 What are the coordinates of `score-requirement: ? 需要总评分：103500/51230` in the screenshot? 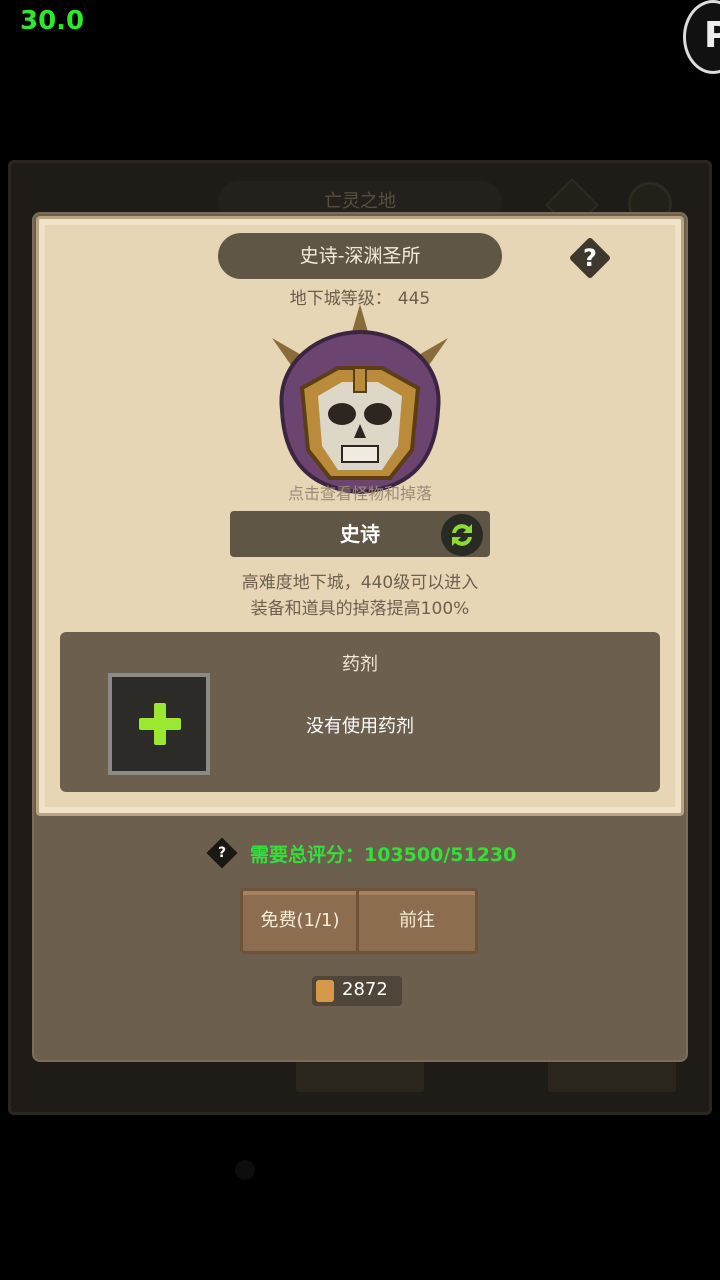 It's located at (377, 853).